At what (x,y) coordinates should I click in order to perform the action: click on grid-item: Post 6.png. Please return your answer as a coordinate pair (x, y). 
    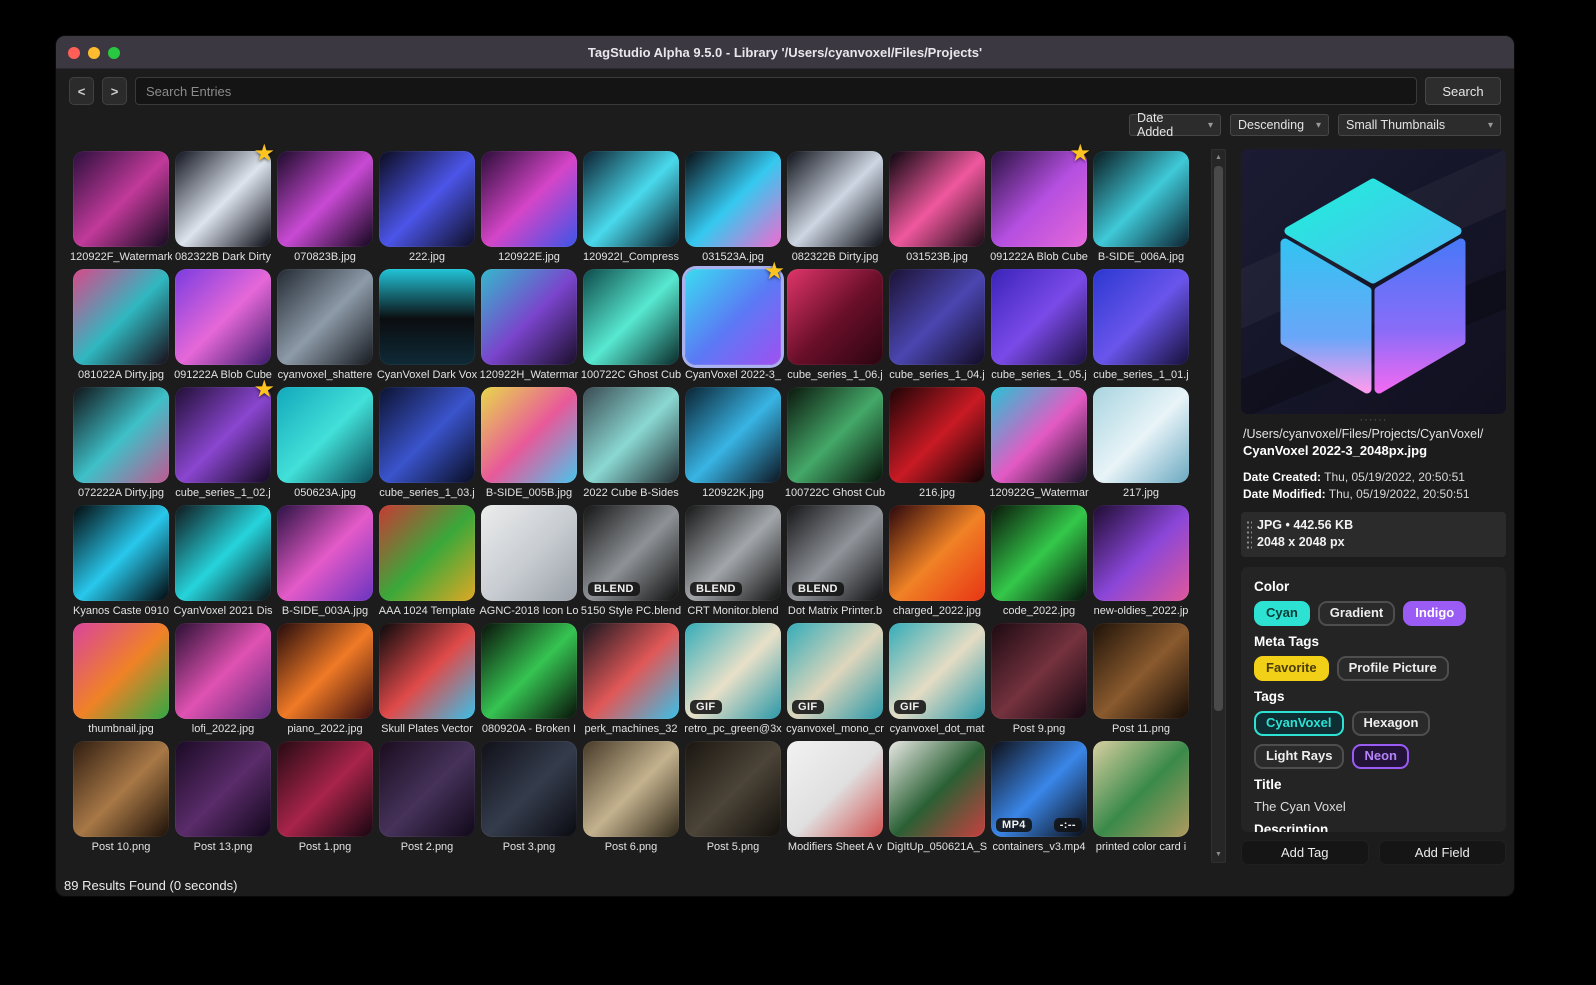
    Looking at the image, I should click on (631, 800).